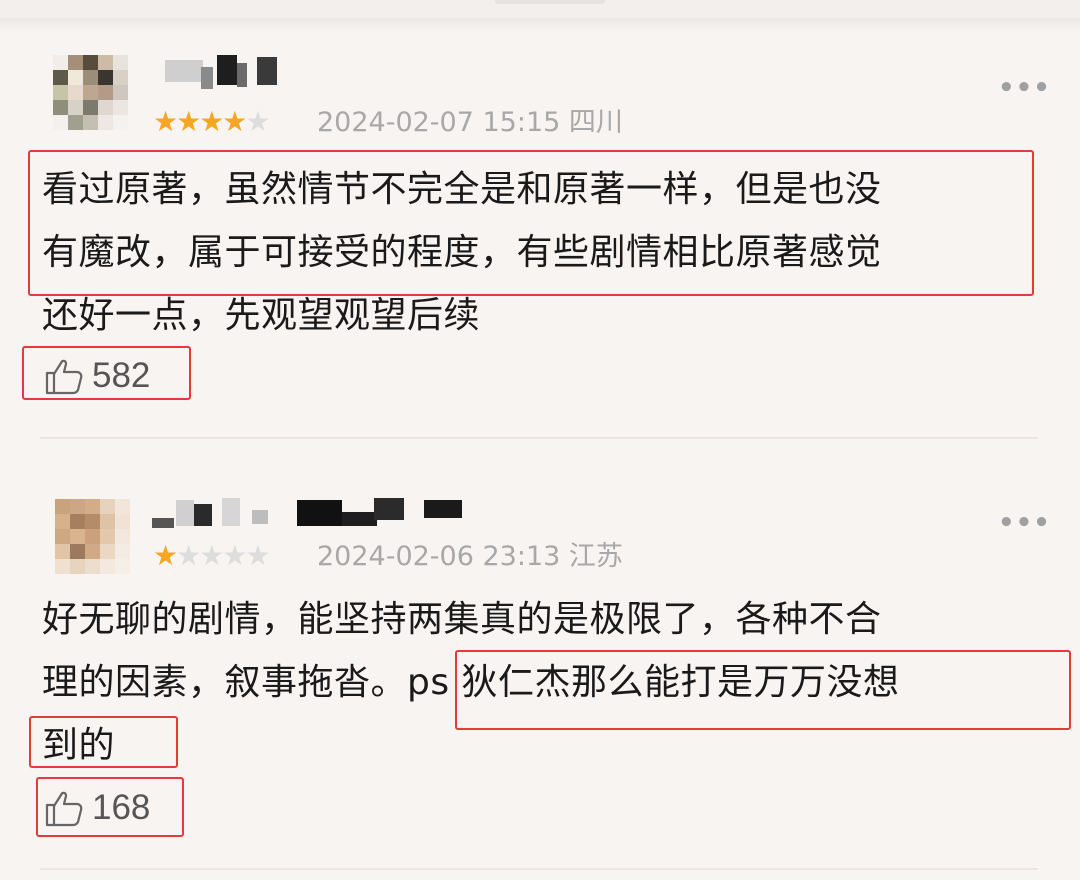  What do you see at coordinates (121, 807) in the screenshot?
I see `like-count: 168` at bounding box center [121, 807].